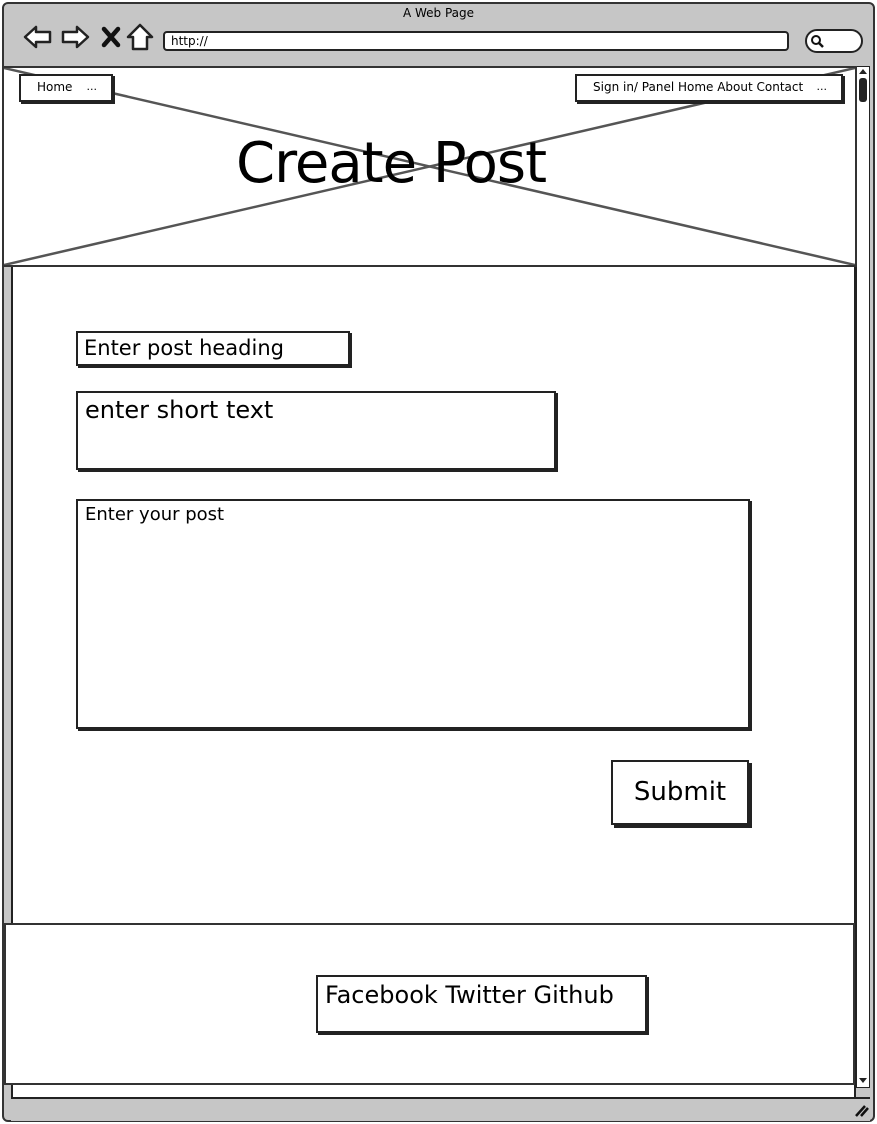 Image resolution: width=877 pixels, height=1124 pixels. Describe the element at coordinates (863, 1081) in the screenshot. I see `scroll-down-icon` at that location.